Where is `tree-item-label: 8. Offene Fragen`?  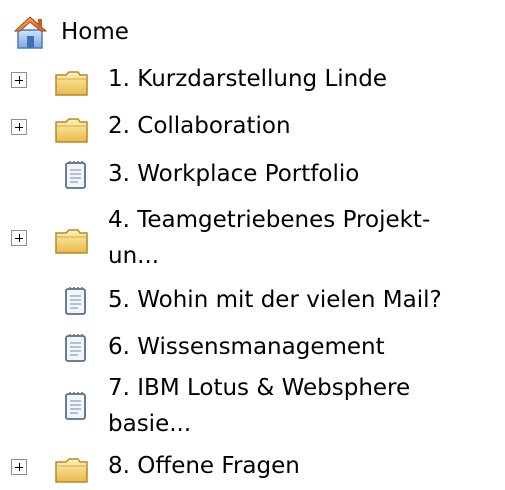 tree-item-label: 8. Offene Fragen is located at coordinates (204, 466).